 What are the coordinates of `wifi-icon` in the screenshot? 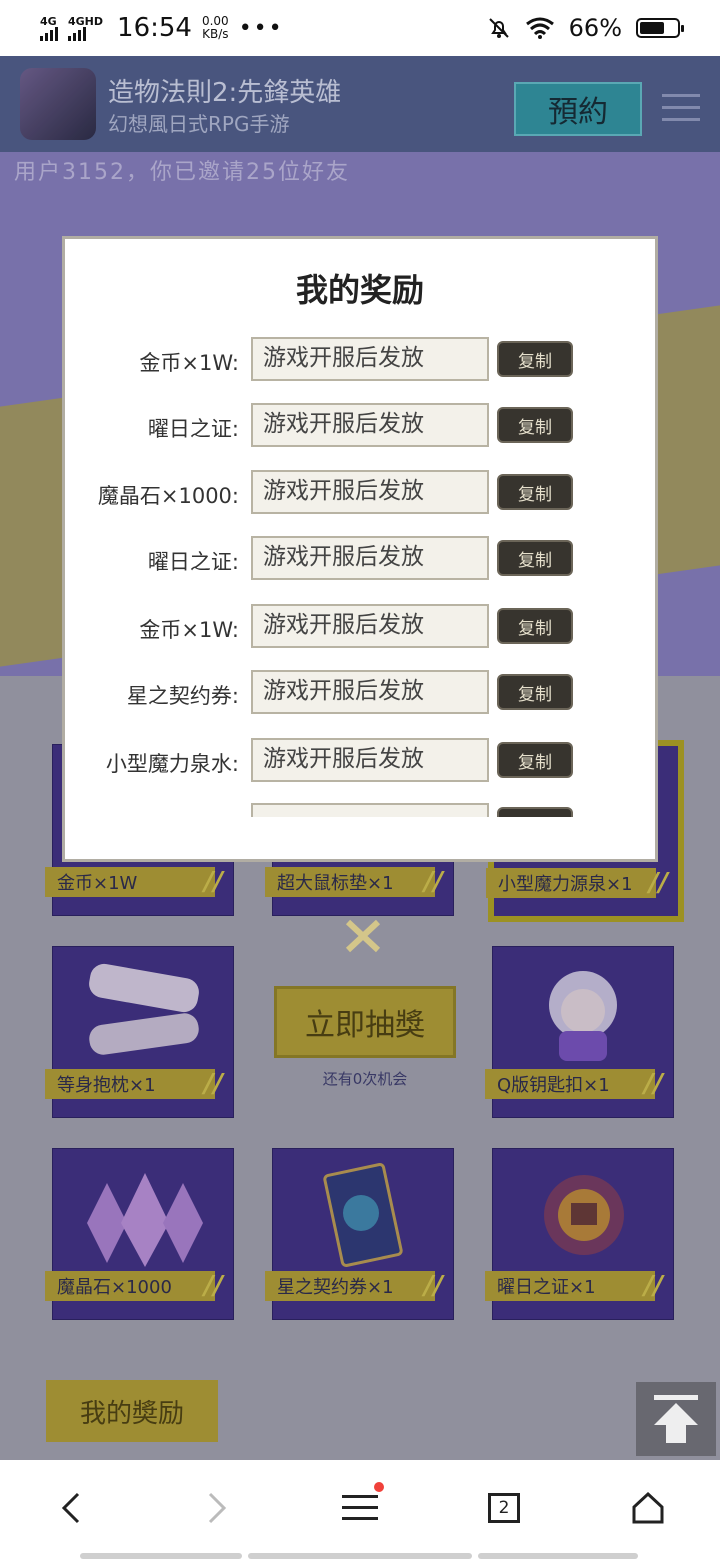 It's located at (539, 28).